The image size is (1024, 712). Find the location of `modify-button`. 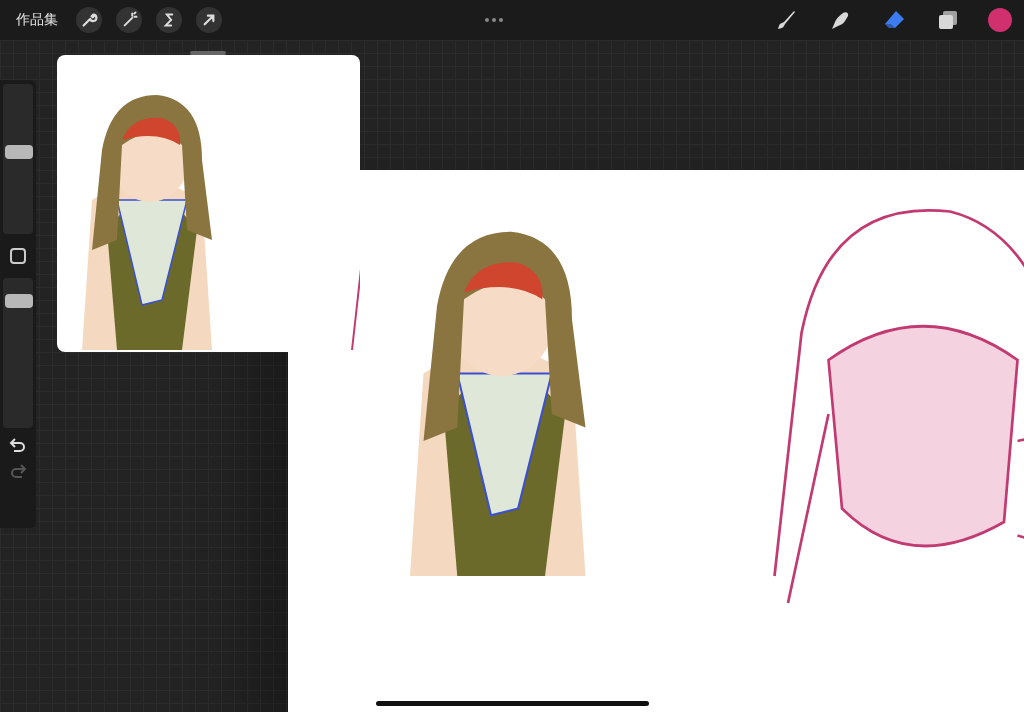

modify-button is located at coordinates (18, 256).